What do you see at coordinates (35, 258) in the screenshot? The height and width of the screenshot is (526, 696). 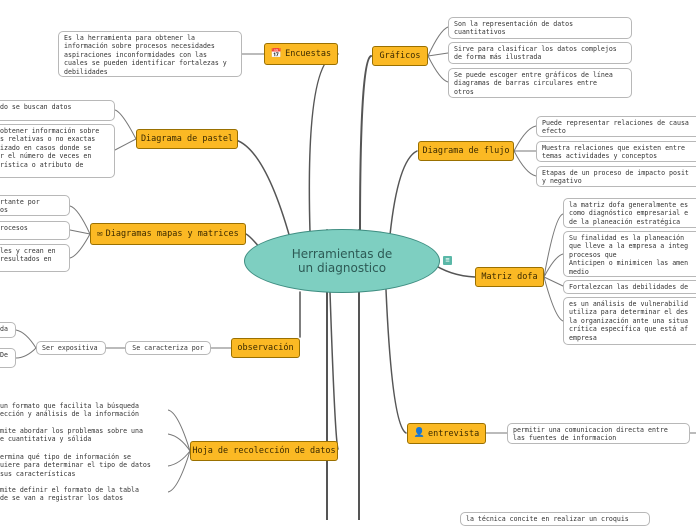 I see `note-mapas-3: les y crean en resultados en` at bounding box center [35, 258].